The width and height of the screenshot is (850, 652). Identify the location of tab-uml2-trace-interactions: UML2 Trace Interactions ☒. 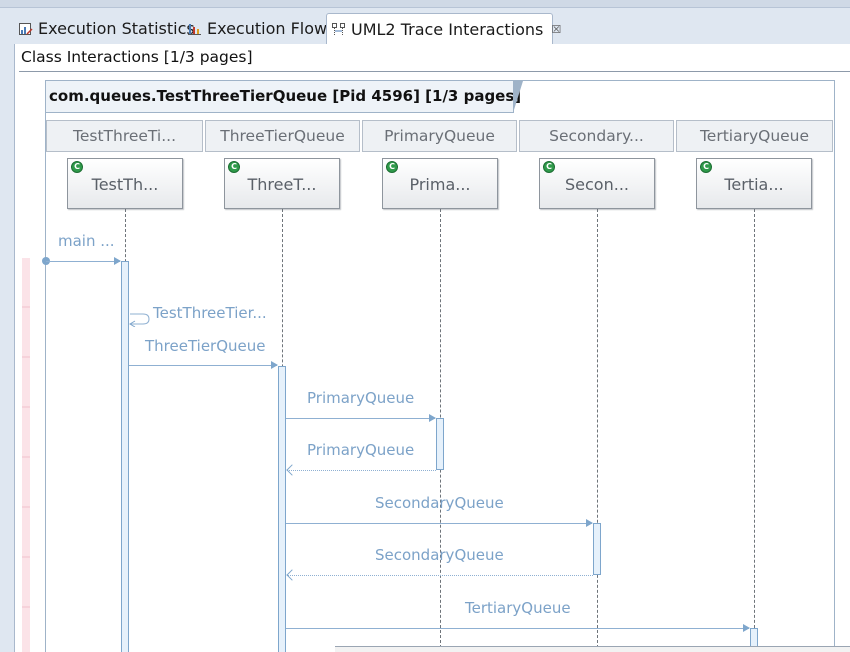
(443, 28).